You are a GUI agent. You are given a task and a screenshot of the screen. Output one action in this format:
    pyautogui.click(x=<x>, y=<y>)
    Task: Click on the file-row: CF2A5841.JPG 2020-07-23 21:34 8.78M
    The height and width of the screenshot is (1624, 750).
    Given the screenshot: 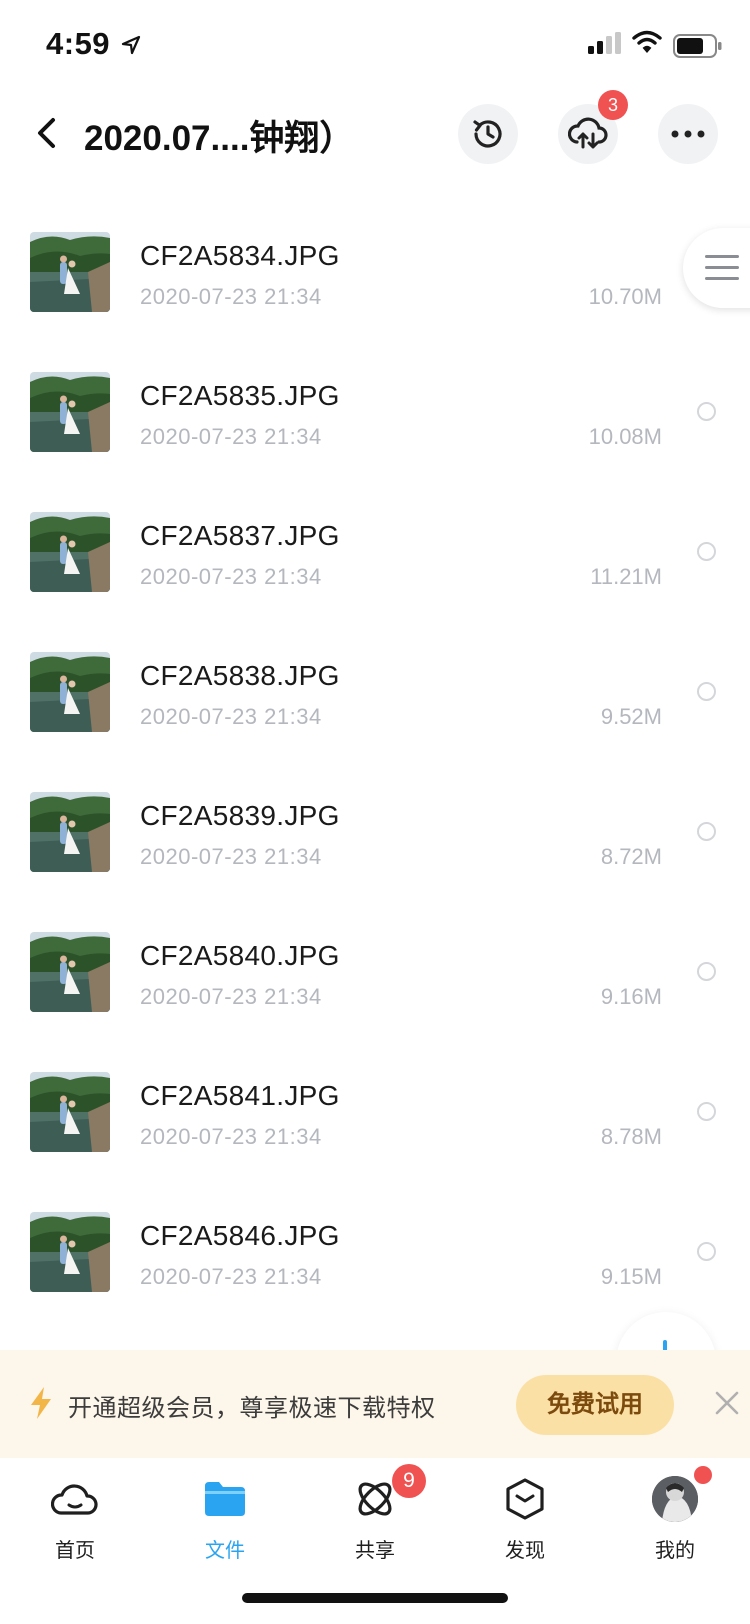 What is the action you would take?
    pyautogui.click(x=375, y=1120)
    